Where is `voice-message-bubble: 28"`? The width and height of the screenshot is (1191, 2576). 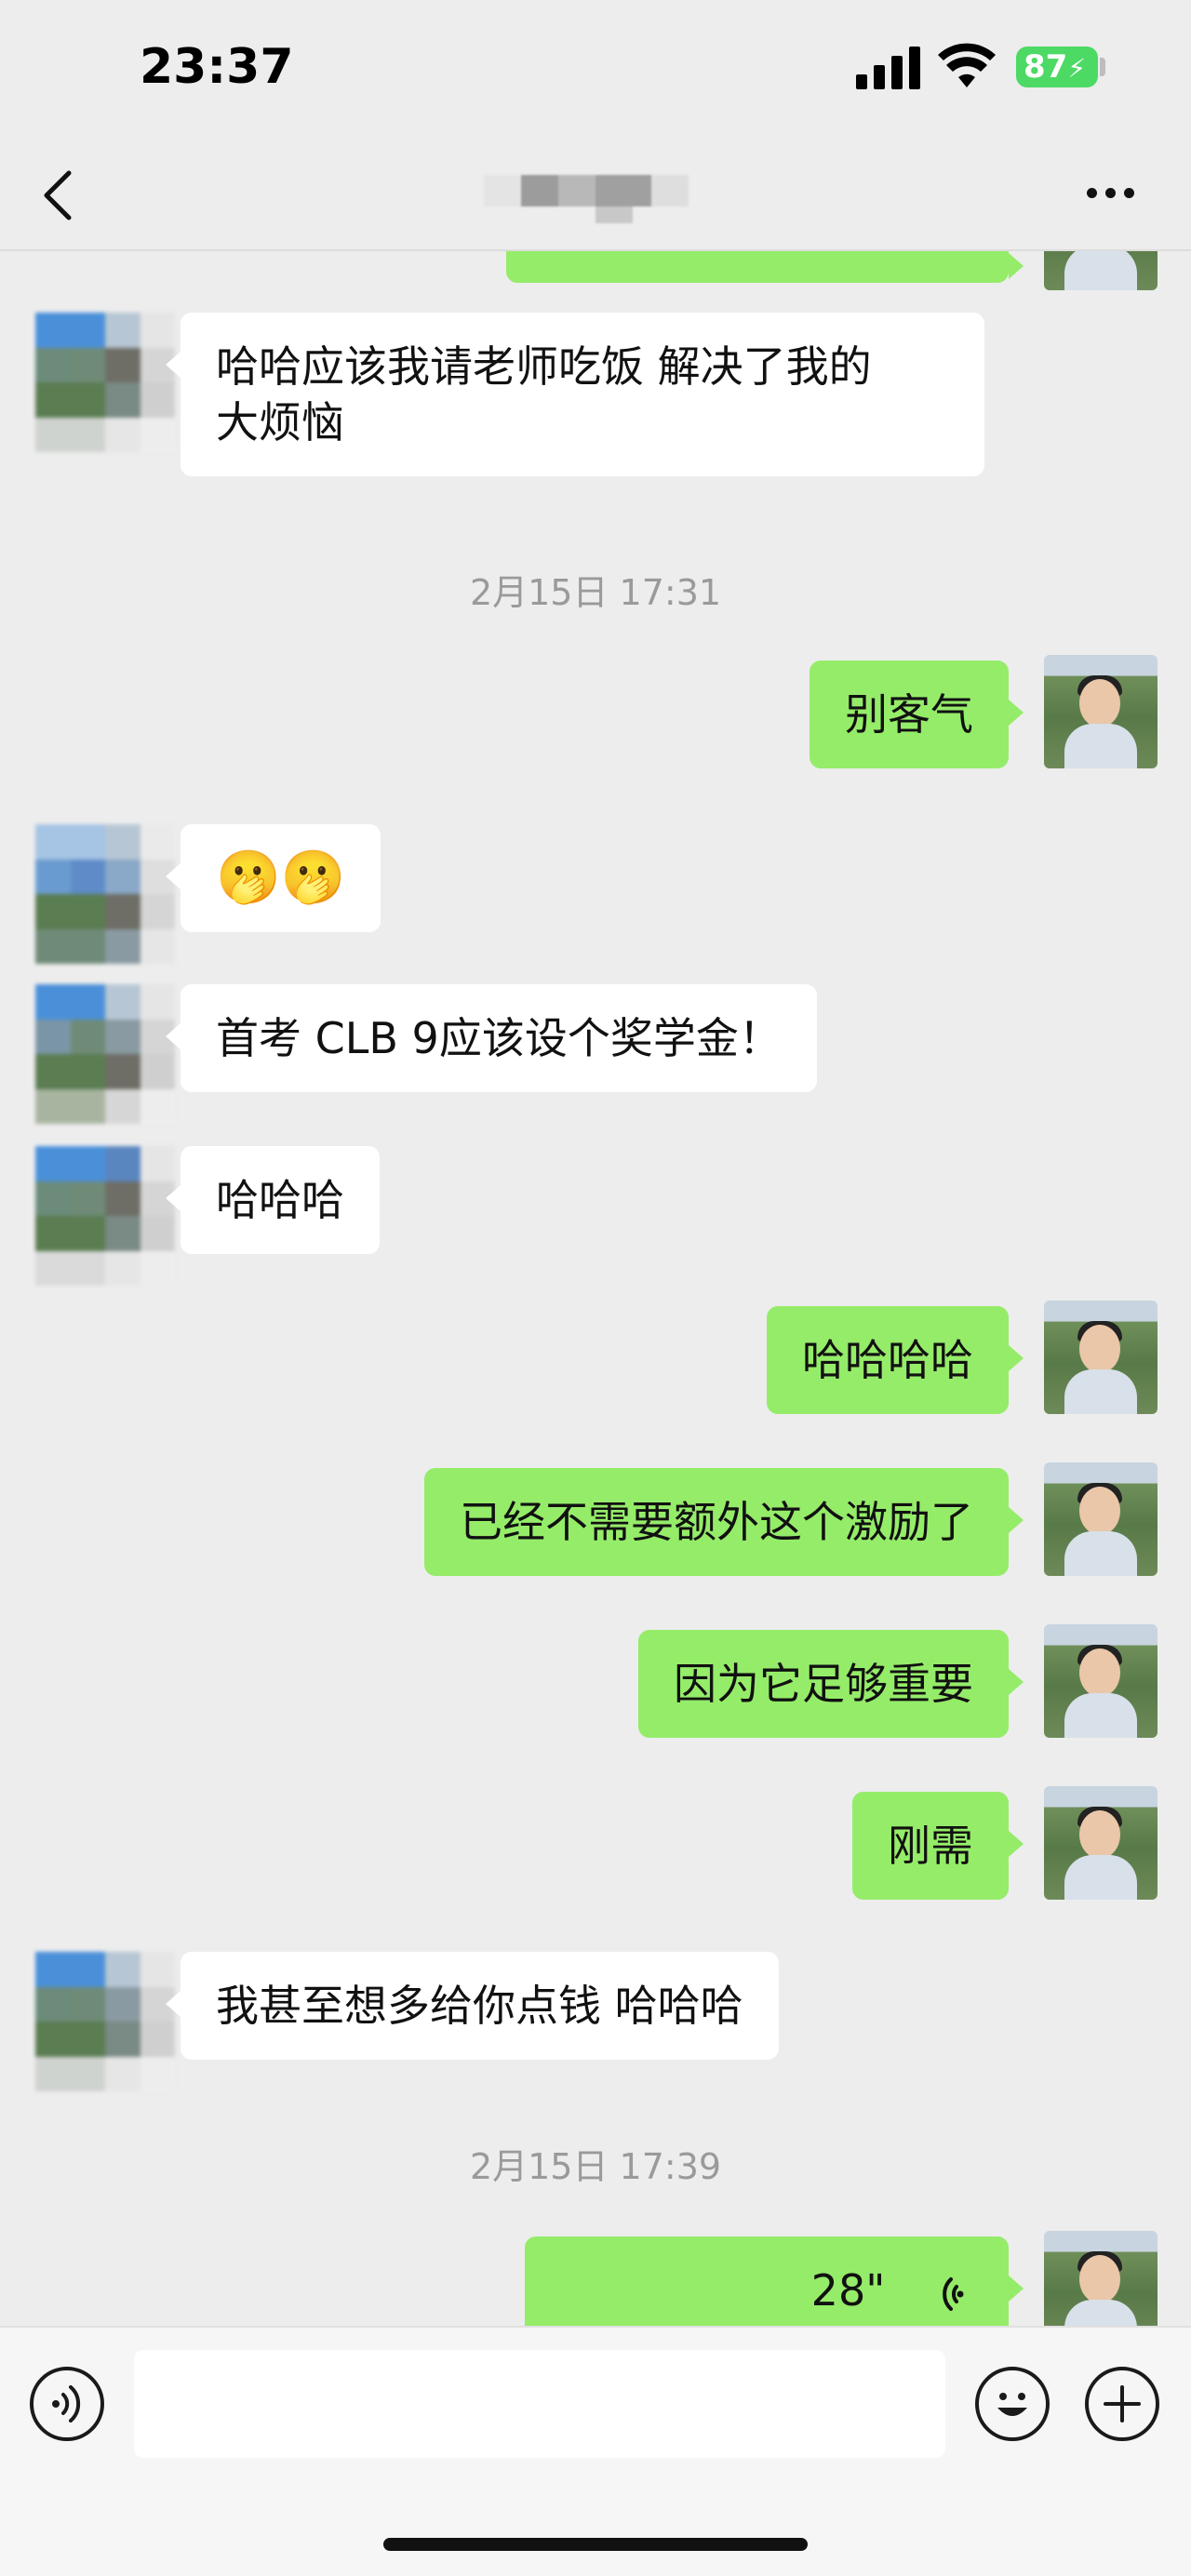
voice-message-bubble: 28" is located at coordinates (774, 2281).